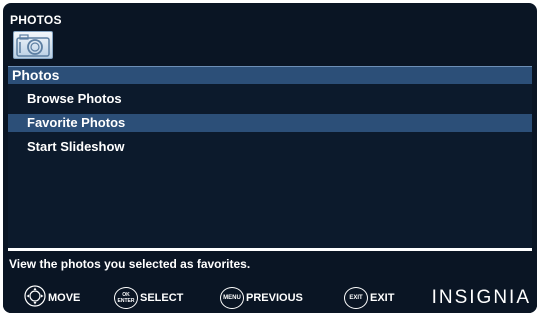 This screenshot has width=541, height=316. I want to click on previous-hint: MENU PREVIOUS, so click(261, 298).